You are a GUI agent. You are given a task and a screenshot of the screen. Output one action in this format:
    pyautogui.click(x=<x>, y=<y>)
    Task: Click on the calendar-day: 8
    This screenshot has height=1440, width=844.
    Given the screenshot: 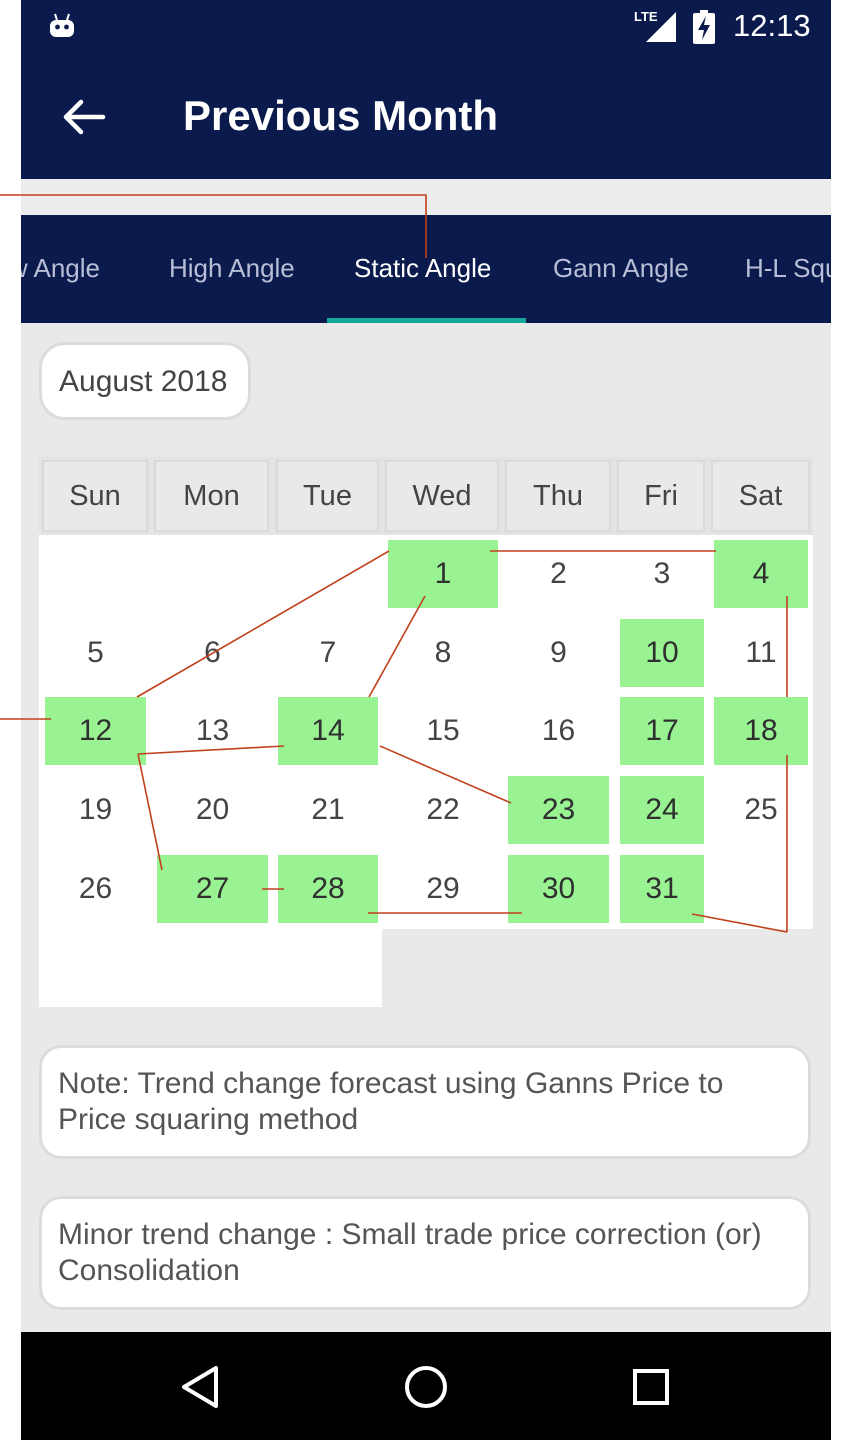 What is the action you would take?
    pyautogui.click(x=443, y=652)
    